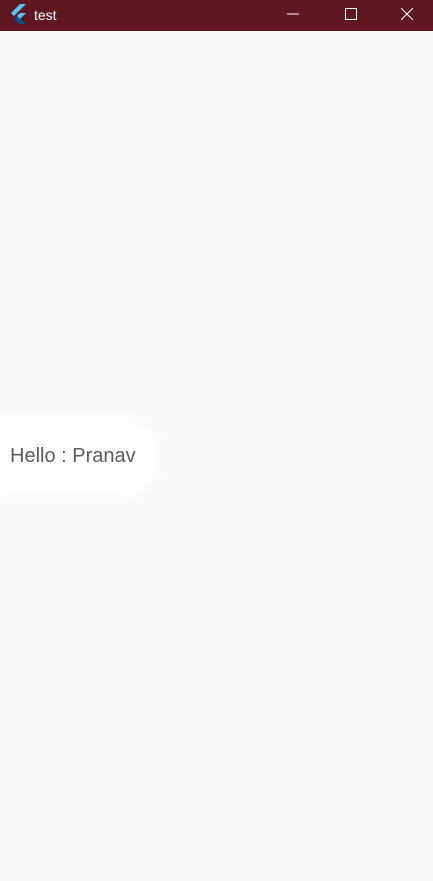 This screenshot has height=881, width=433. I want to click on minimize-button, so click(293, 15).